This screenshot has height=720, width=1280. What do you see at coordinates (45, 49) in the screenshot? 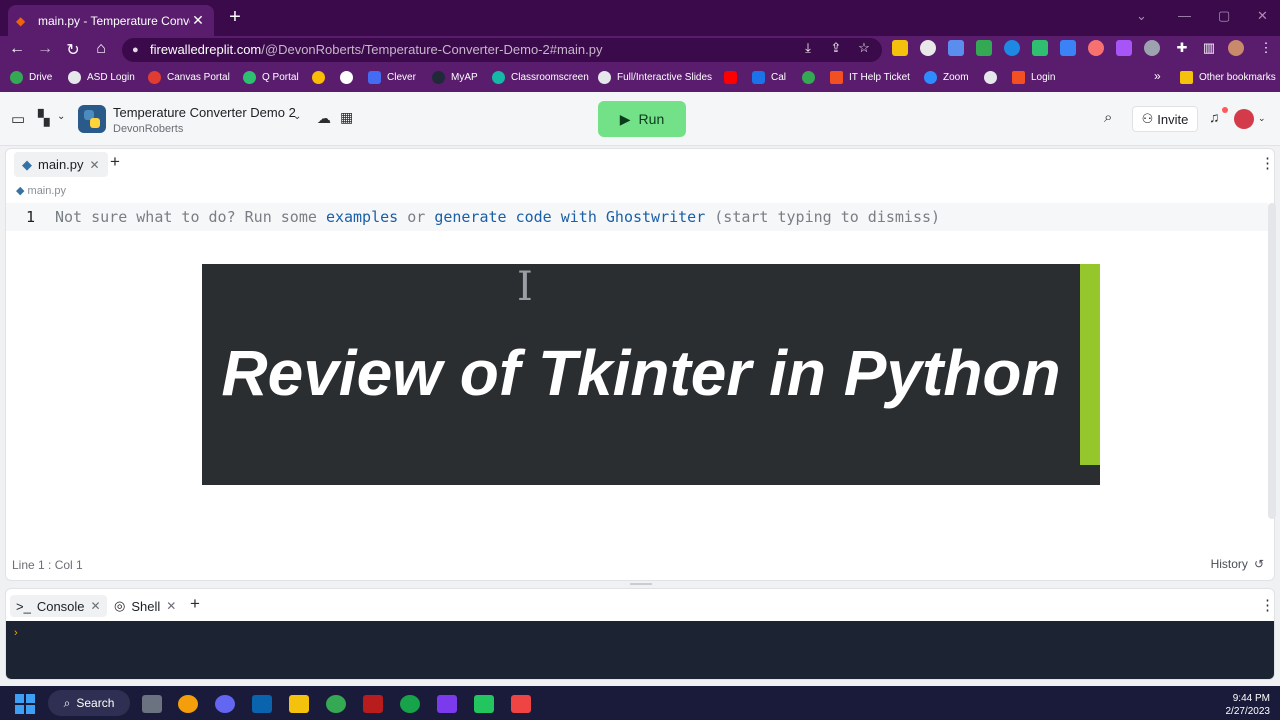
I see `forward-icon: →` at bounding box center [45, 49].